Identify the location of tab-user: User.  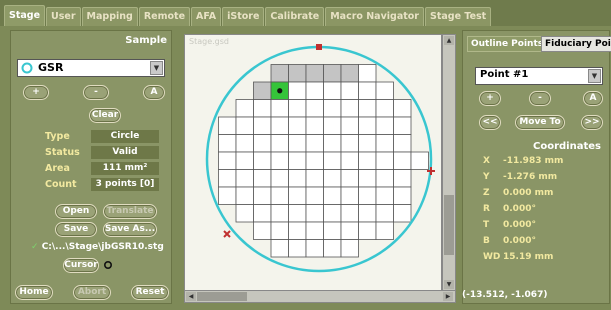
(63, 16).